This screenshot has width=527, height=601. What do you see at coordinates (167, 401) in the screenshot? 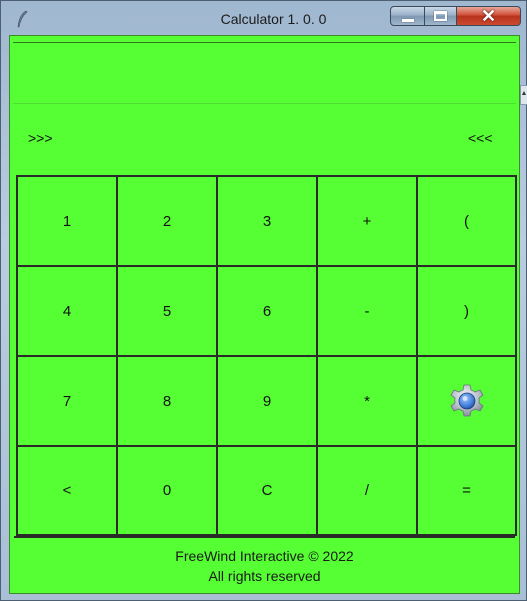
I see `key-8: 8` at bounding box center [167, 401].